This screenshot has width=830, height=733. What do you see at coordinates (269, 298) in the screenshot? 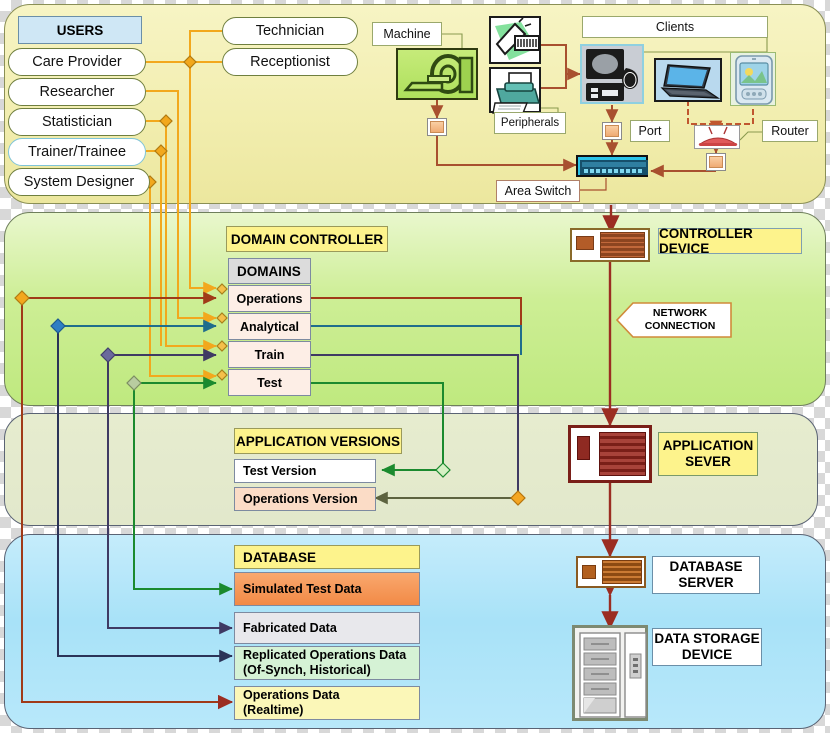
I see `domain-operations: Operations` at bounding box center [269, 298].